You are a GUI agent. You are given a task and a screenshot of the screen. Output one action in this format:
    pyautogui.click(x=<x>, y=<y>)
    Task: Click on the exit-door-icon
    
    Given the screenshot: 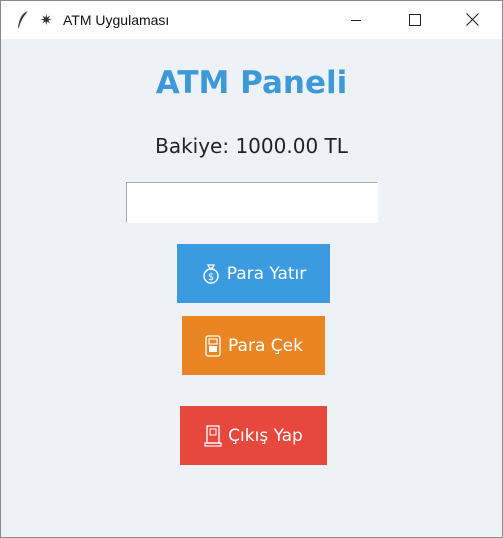 What is the action you would take?
    pyautogui.click(x=213, y=435)
    